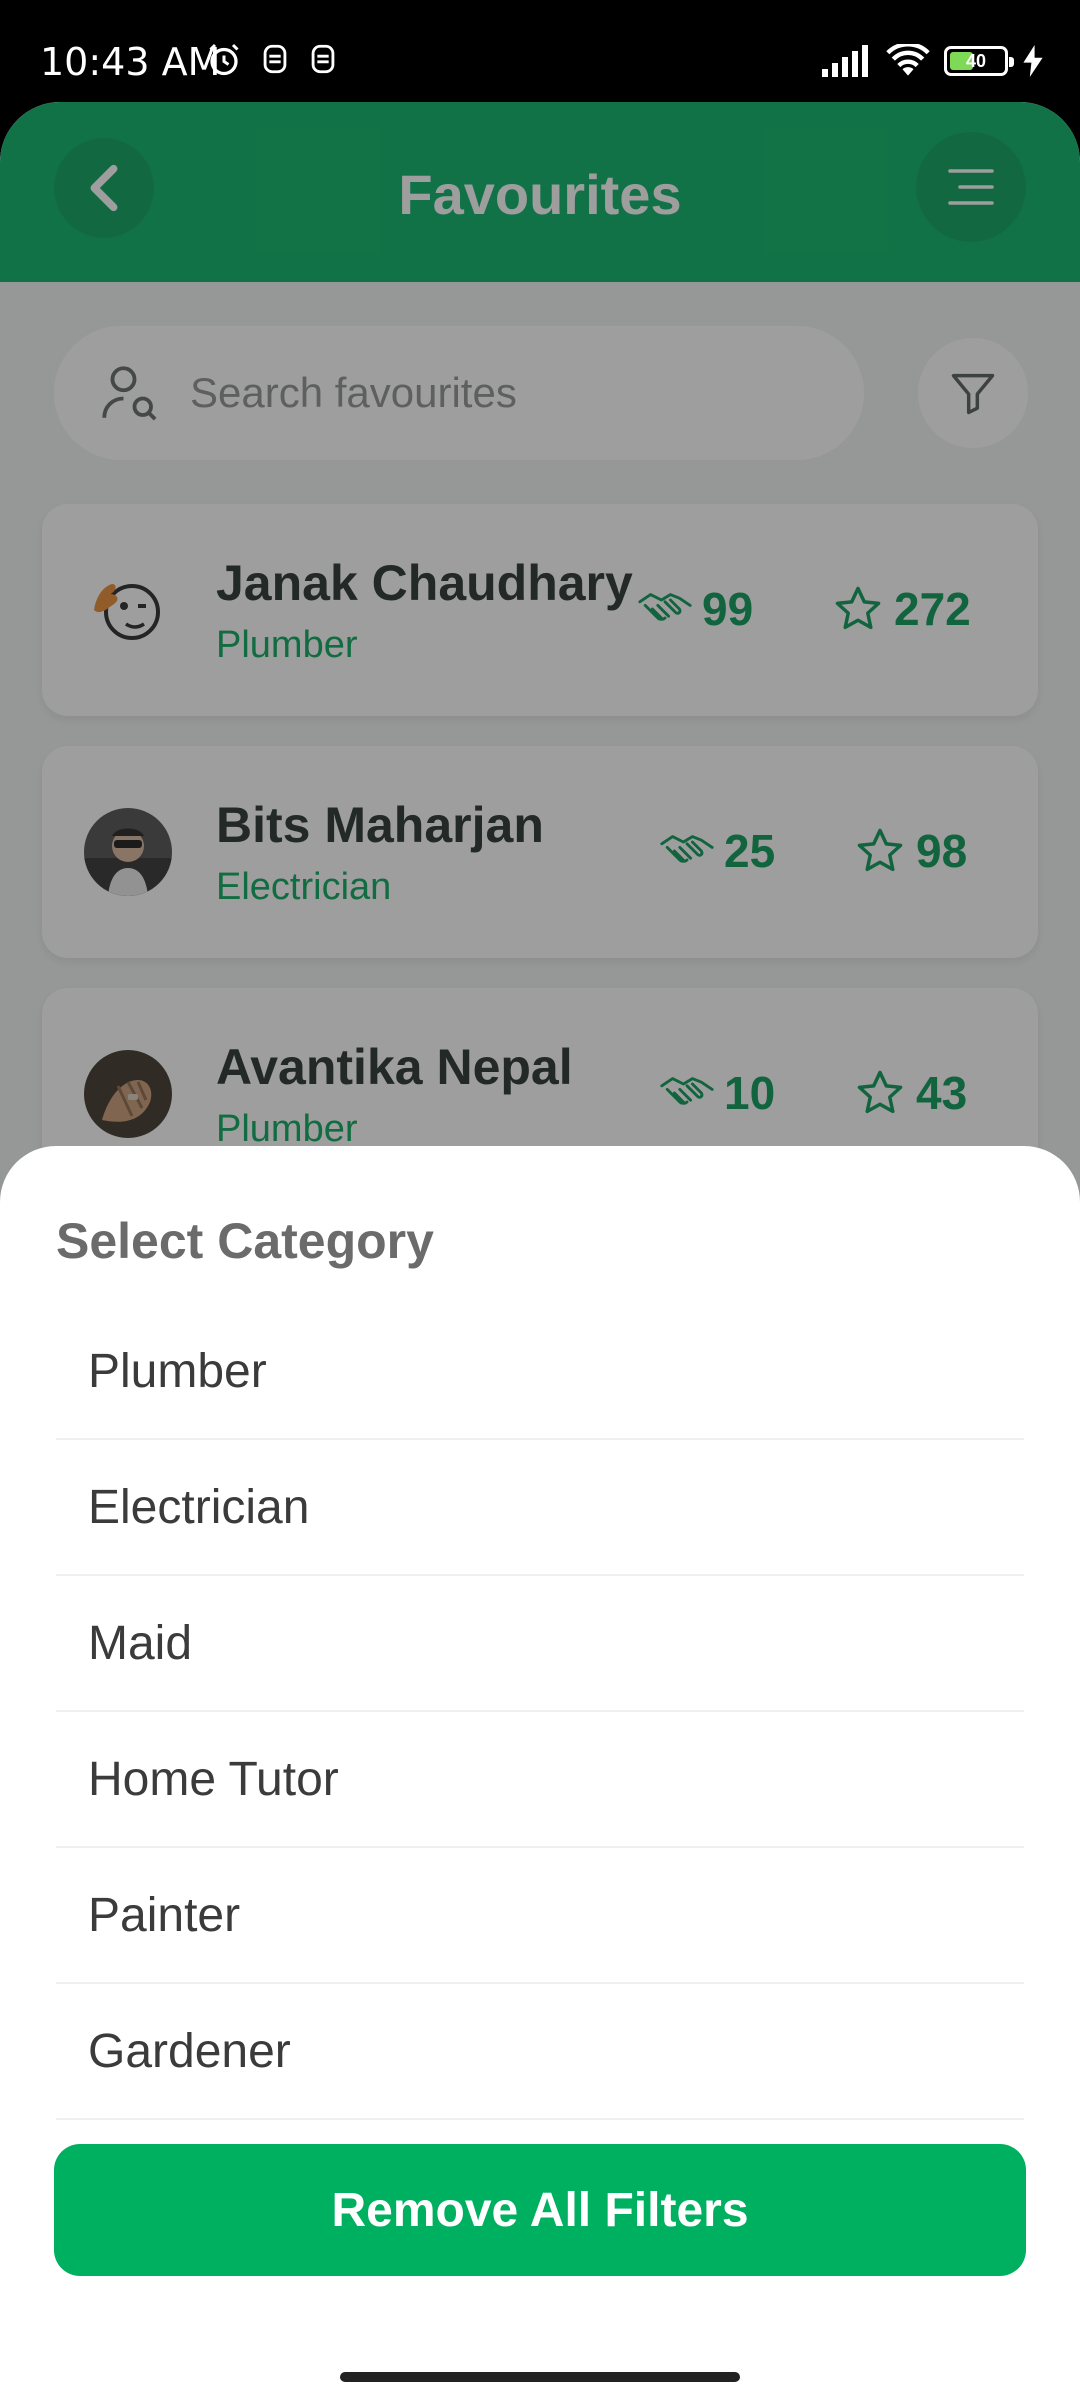 Image resolution: width=1080 pixels, height=2400 pixels. I want to click on battery-icon: 40, so click(979, 61).